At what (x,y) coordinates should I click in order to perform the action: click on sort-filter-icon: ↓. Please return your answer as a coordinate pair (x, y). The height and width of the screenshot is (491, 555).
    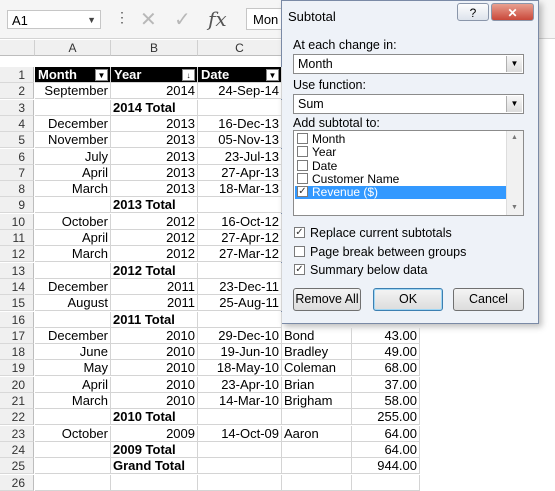
    Looking at the image, I should click on (188, 75).